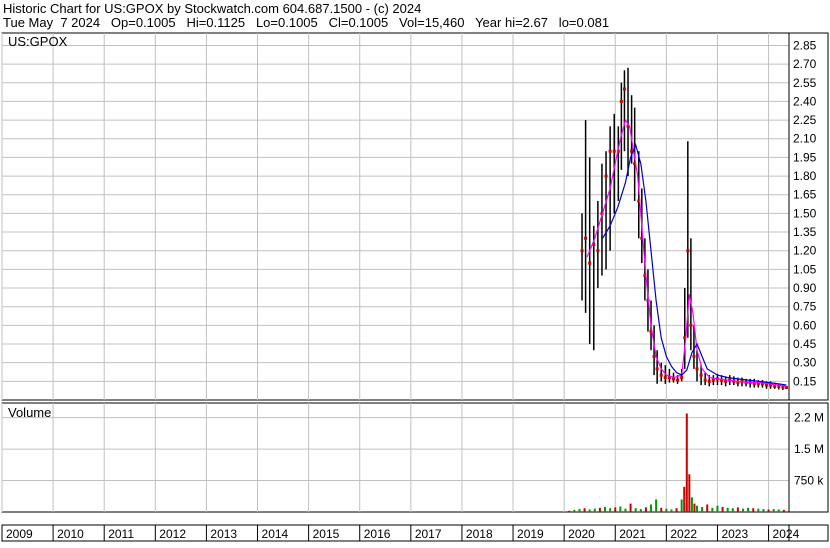 The height and width of the screenshot is (548, 830). What do you see at coordinates (805, 288) in the screenshot?
I see `price-tick-label: 0.90` at bounding box center [805, 288].